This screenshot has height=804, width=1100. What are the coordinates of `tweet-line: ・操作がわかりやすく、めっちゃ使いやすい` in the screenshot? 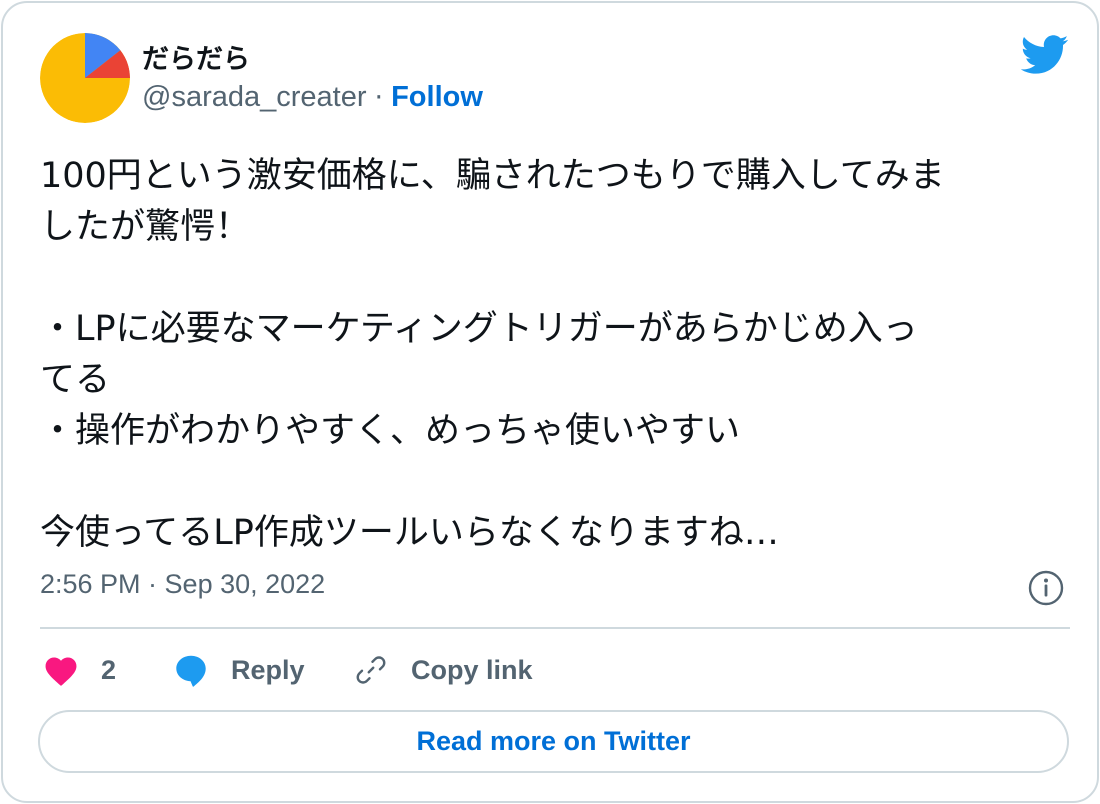 It's located at (390, 431).